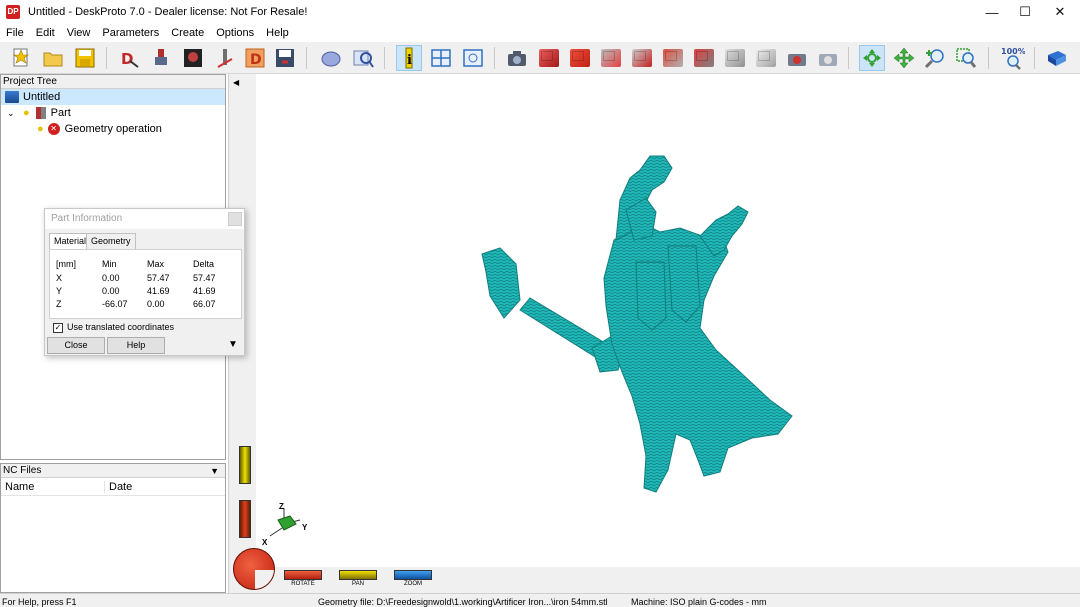 This screenshot has height=607, width=1080. Describe the element at coordinates (254, 569) in the screenshot. I see `rotate-dial` at that location.